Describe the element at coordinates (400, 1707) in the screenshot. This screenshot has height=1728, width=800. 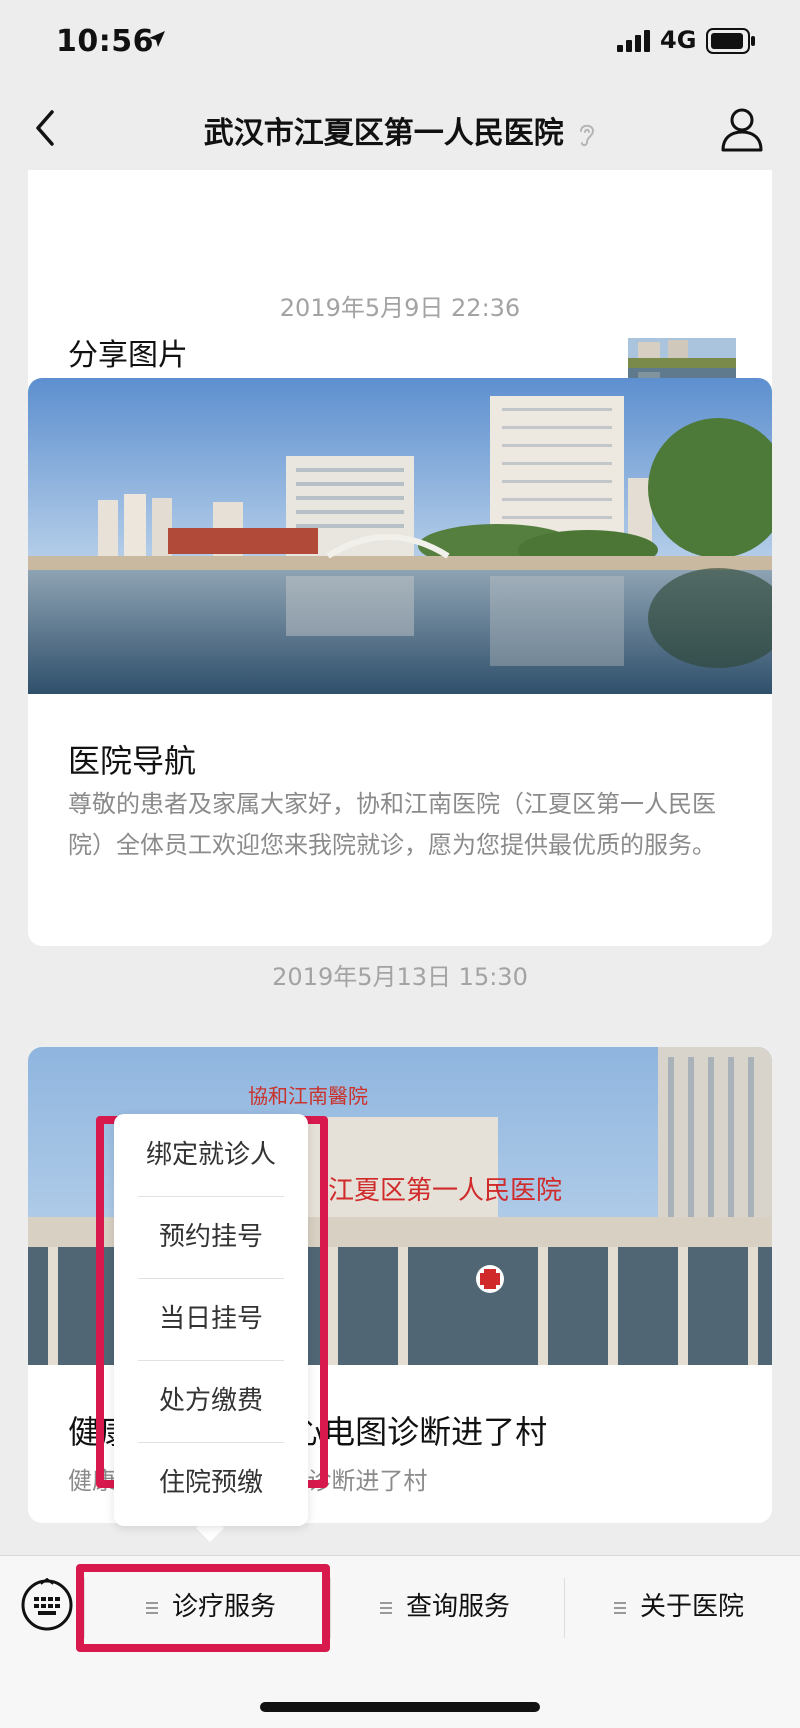
I see `home-indicator` at that location.